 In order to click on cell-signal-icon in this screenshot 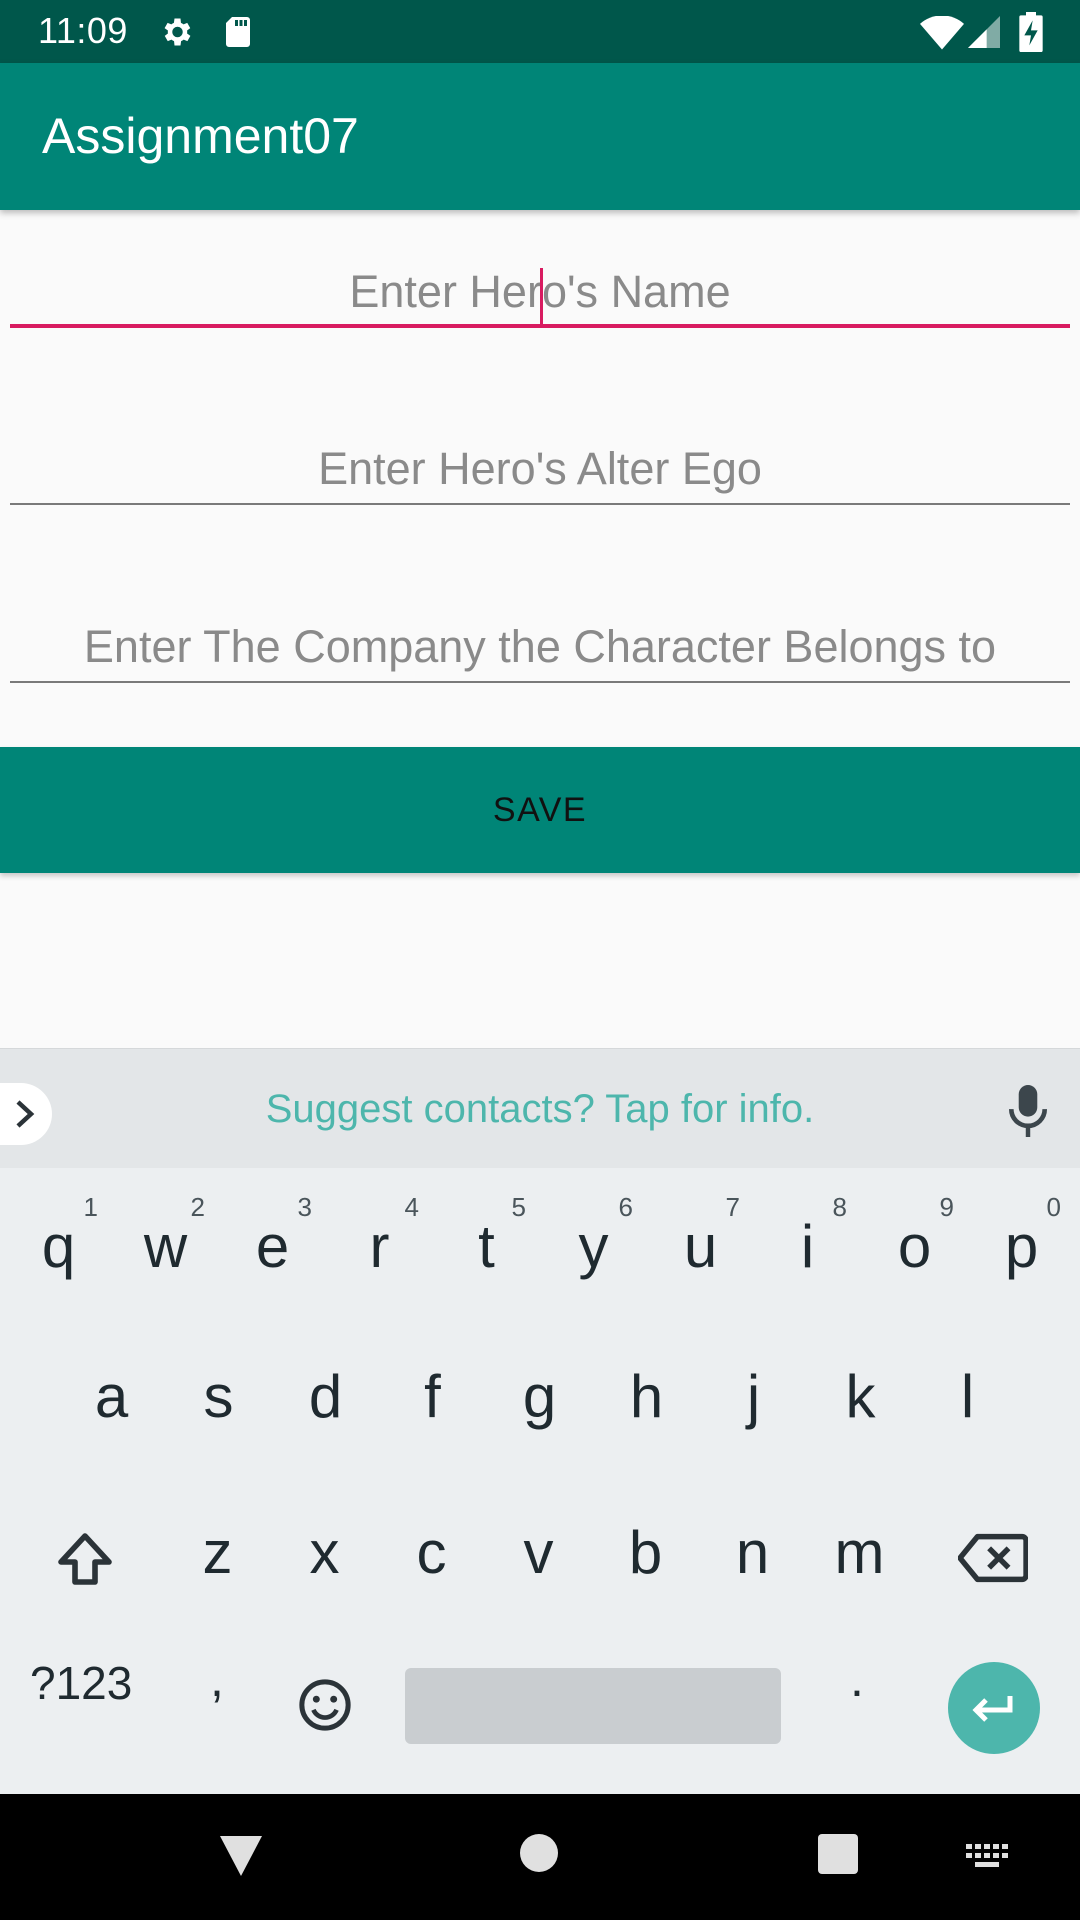, I will do `click(984, 32)`.